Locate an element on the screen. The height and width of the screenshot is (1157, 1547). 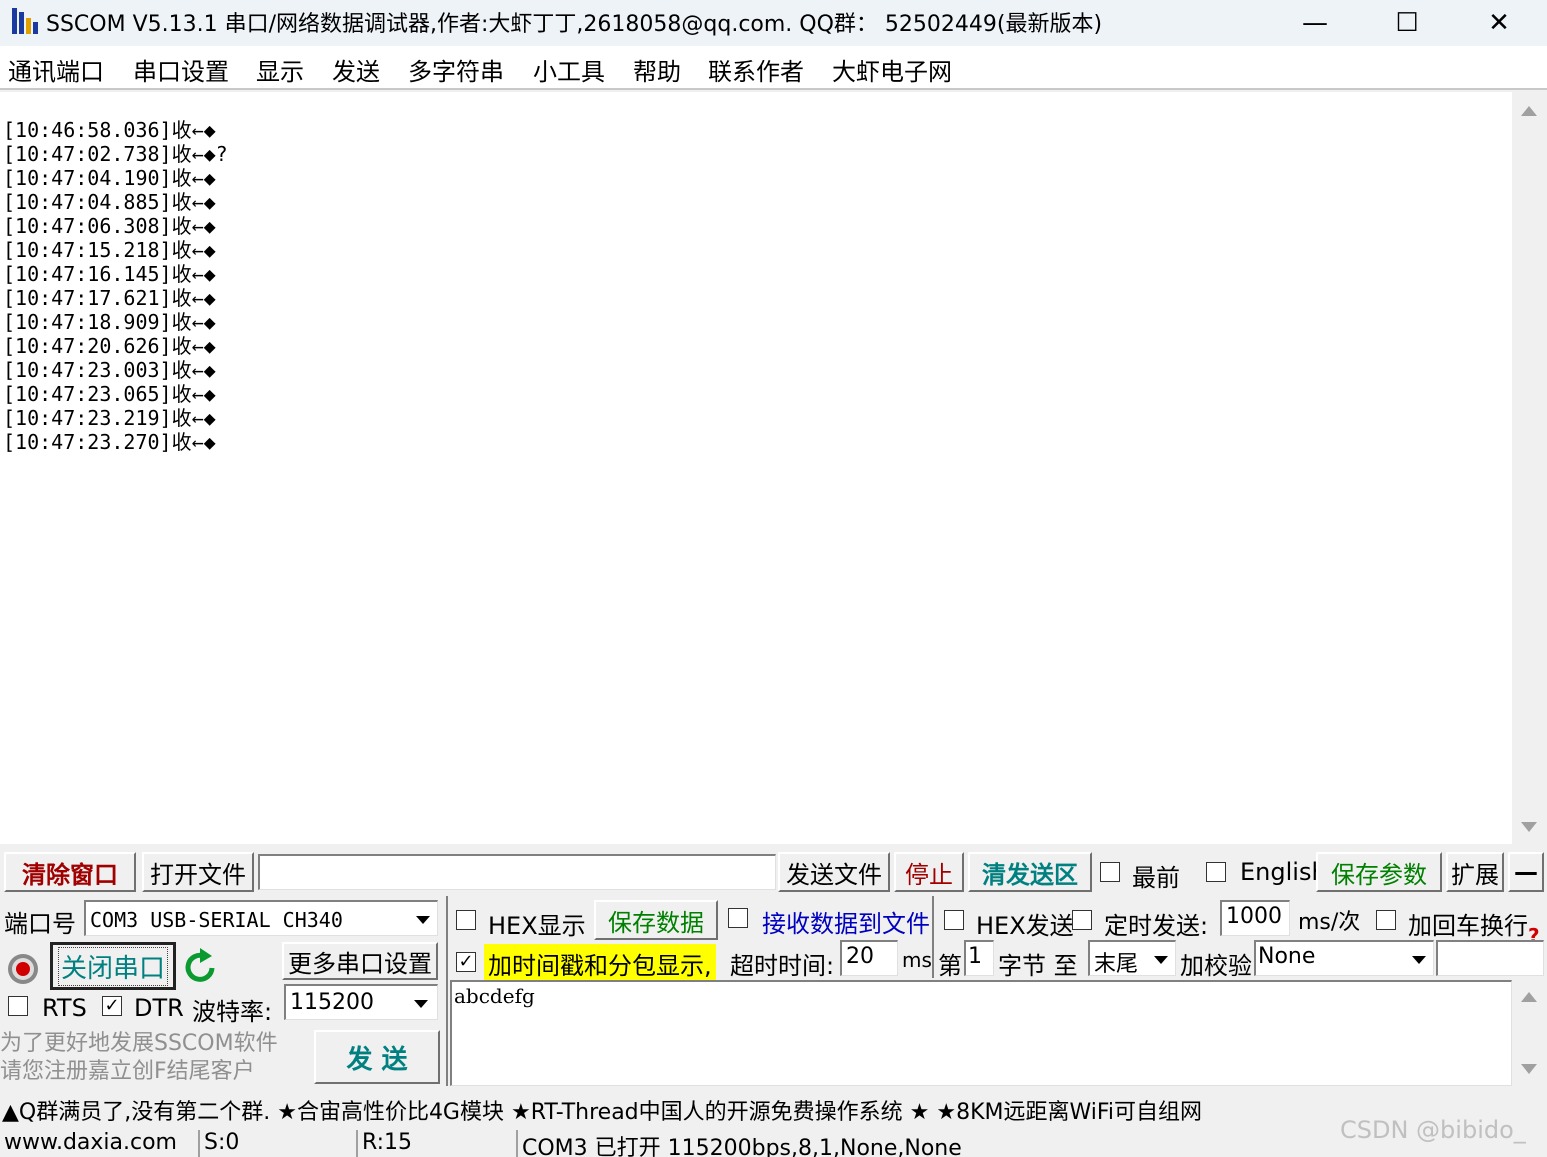
port-status-icon is located at coordinates (23, 969).